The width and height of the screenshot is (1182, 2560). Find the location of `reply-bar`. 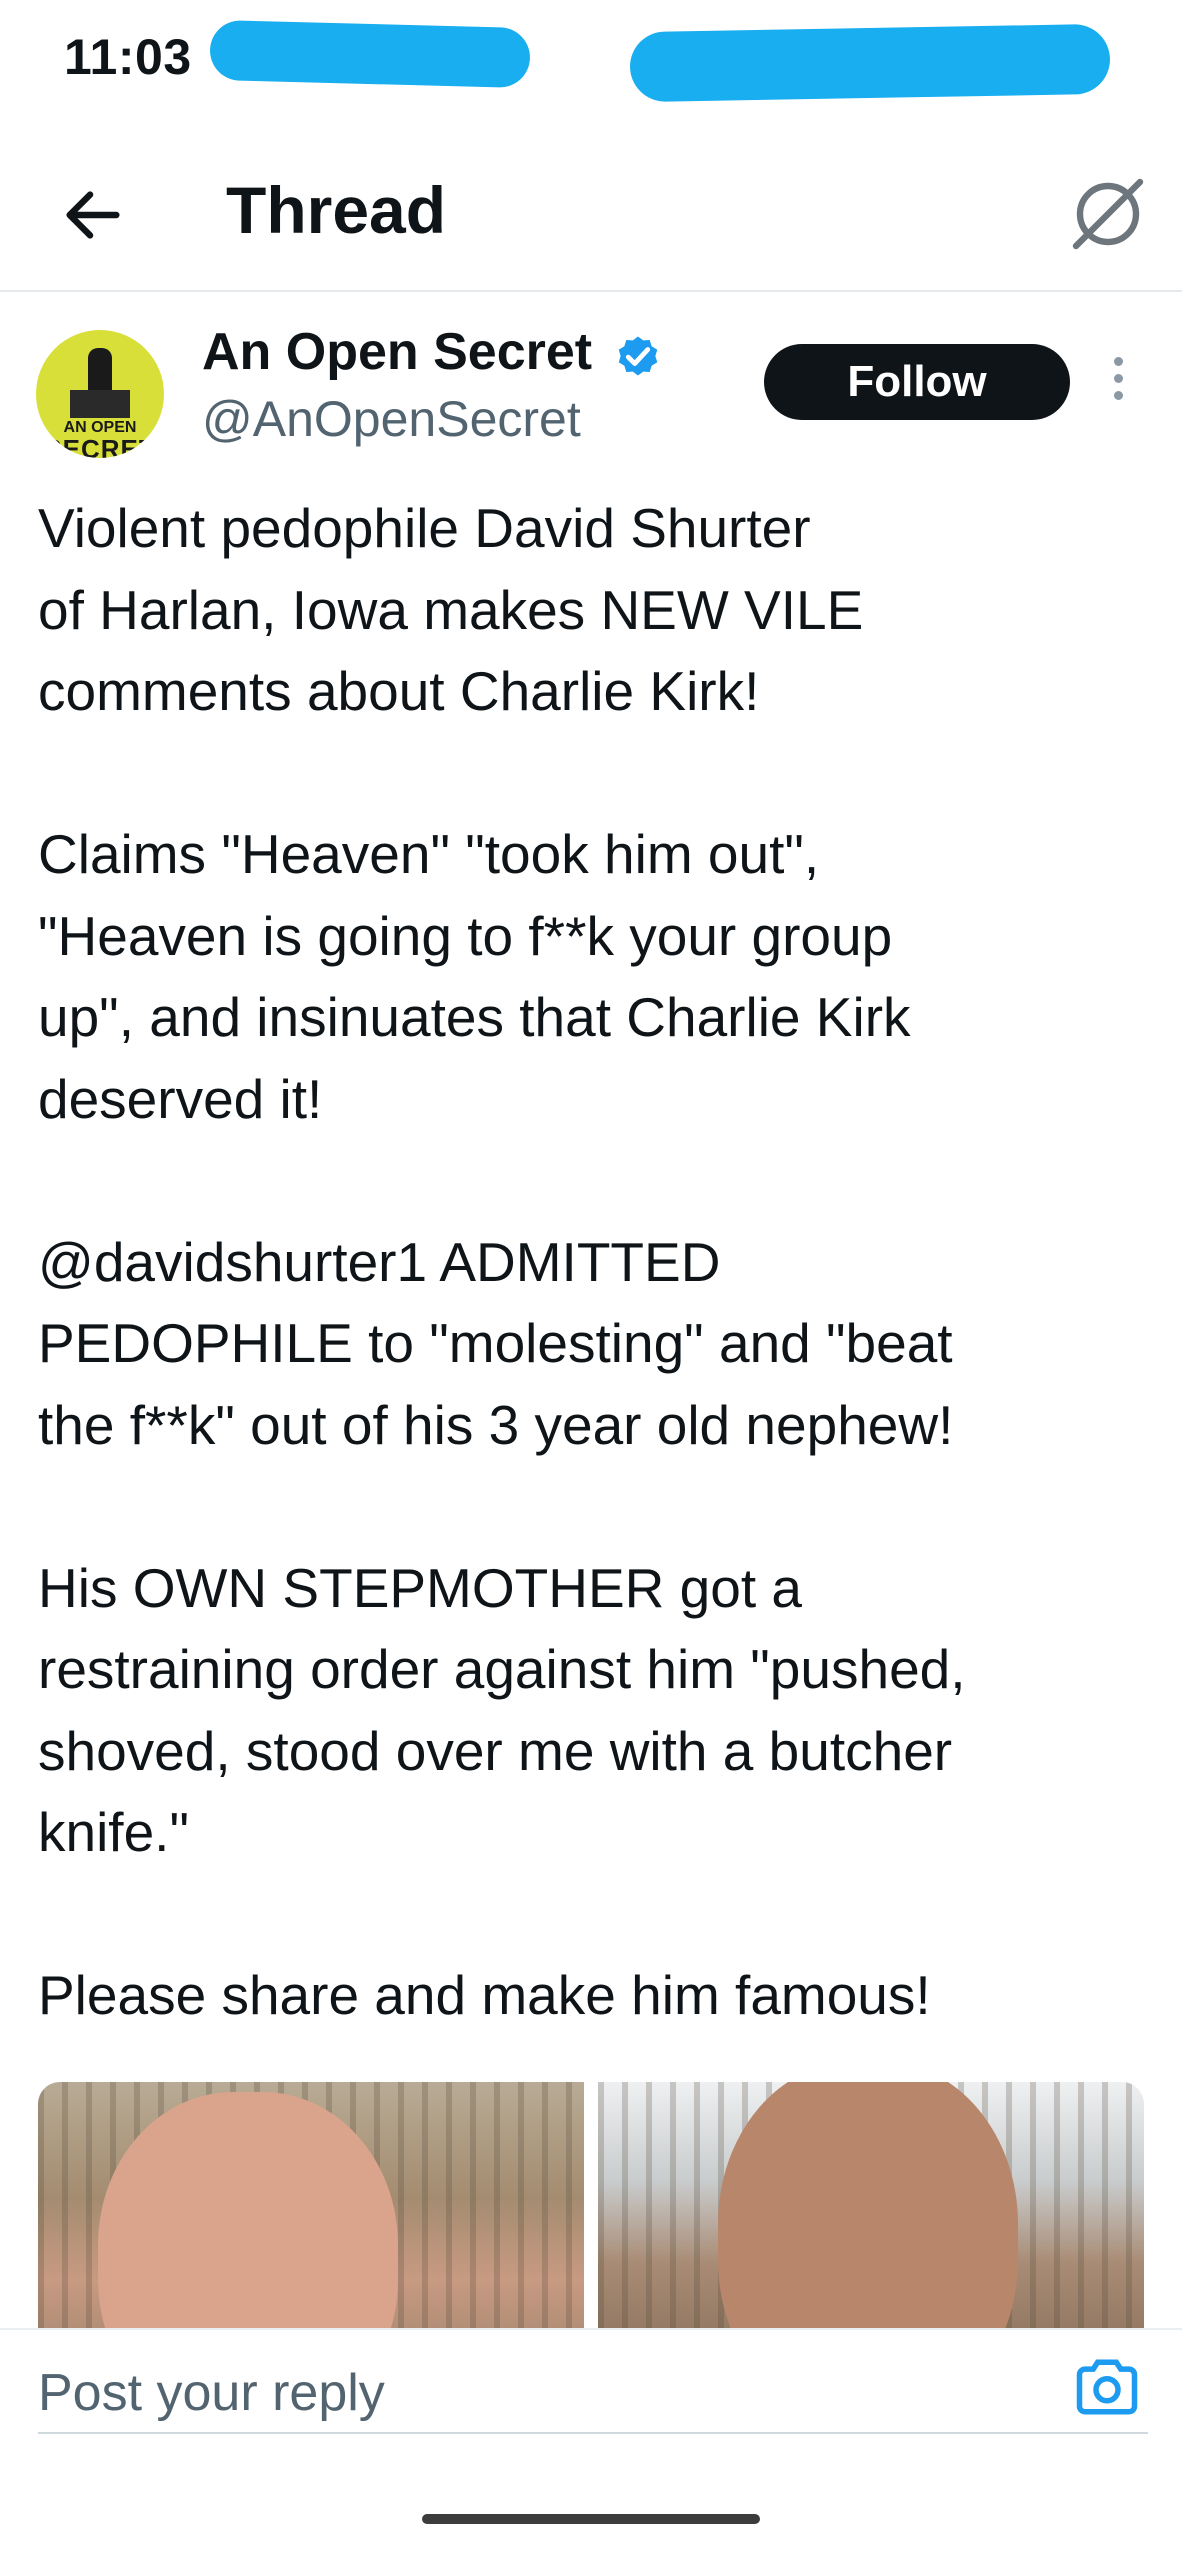

reply-bar is located at coordinates (591, 2399).